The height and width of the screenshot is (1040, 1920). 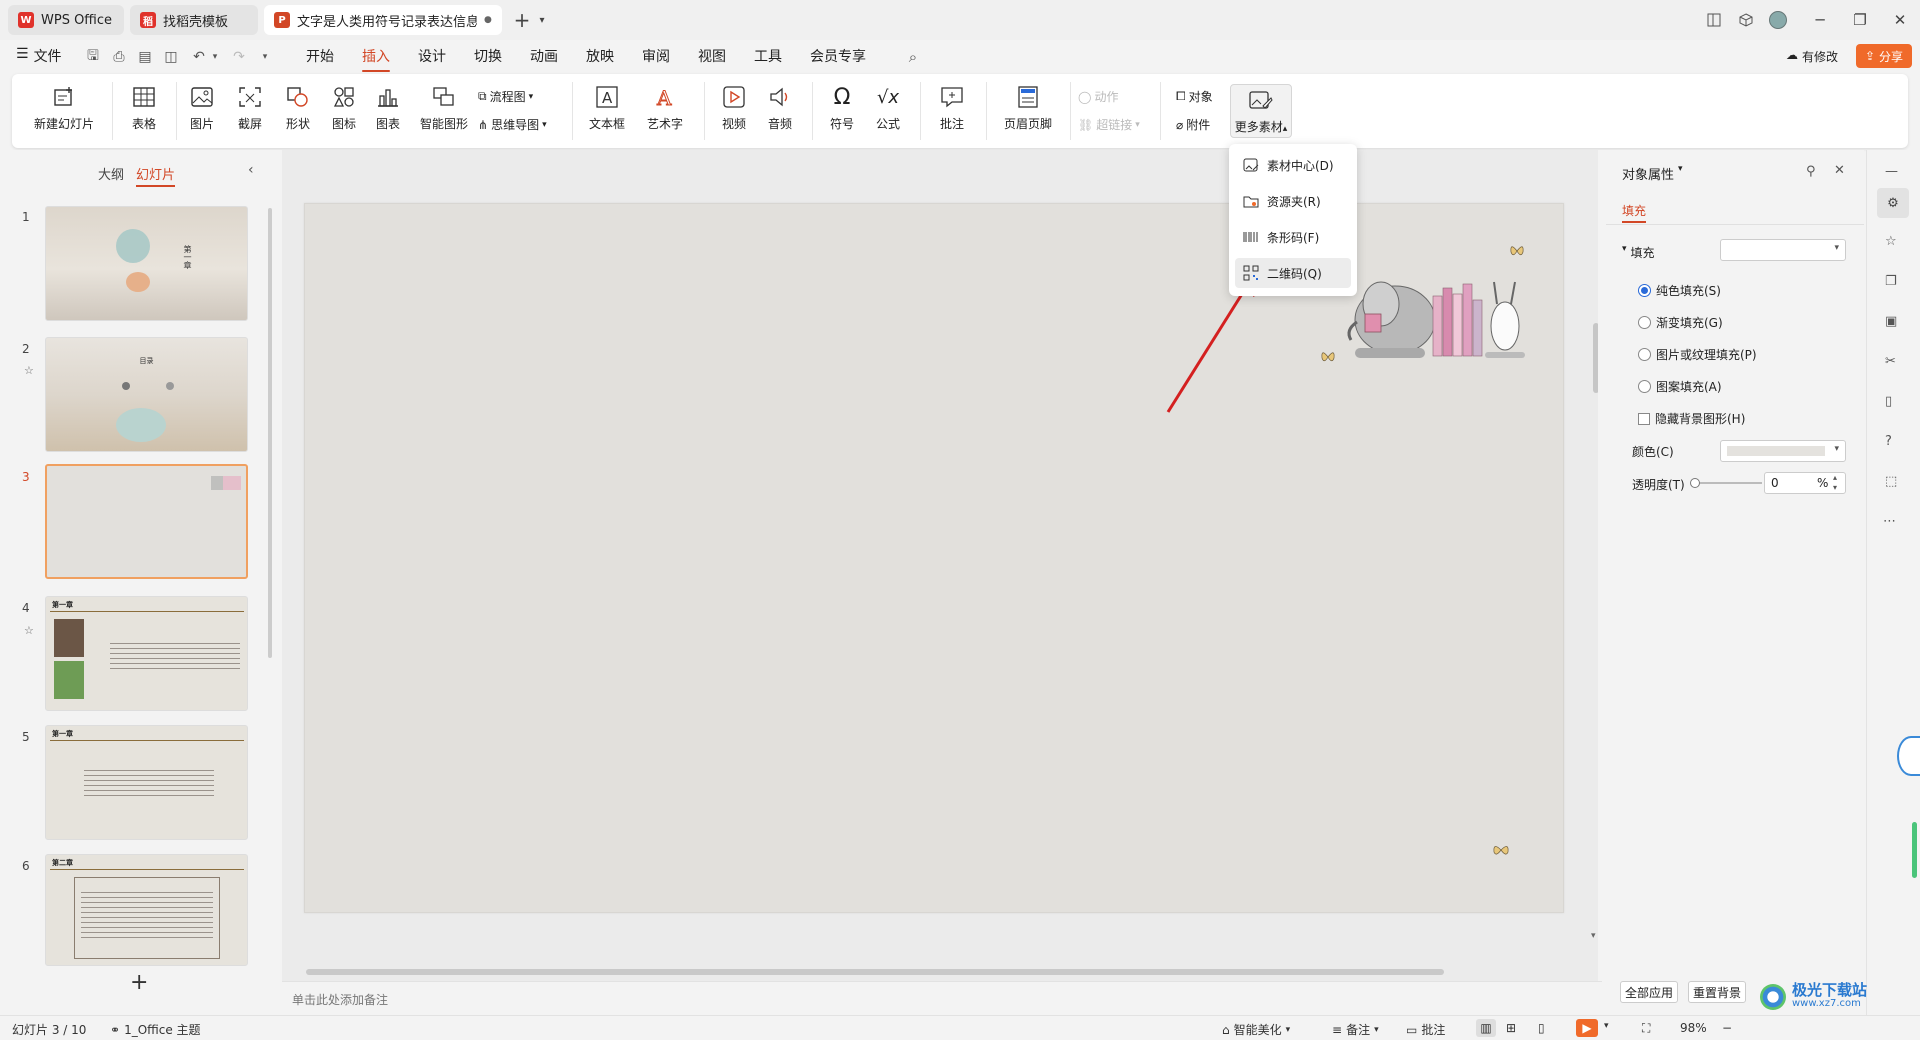 What do you see at coordinates (146, 910) in the screenshot?
I see `slide-thumb-6: 第二章` at bounding box center [146, 910].